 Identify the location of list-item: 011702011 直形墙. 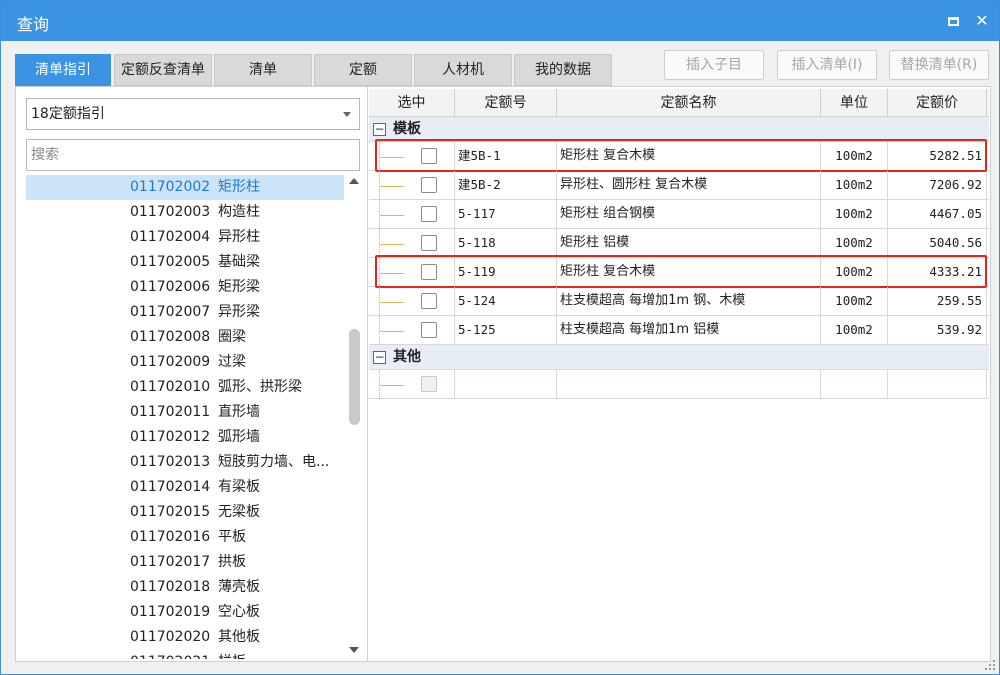
(185, 412).